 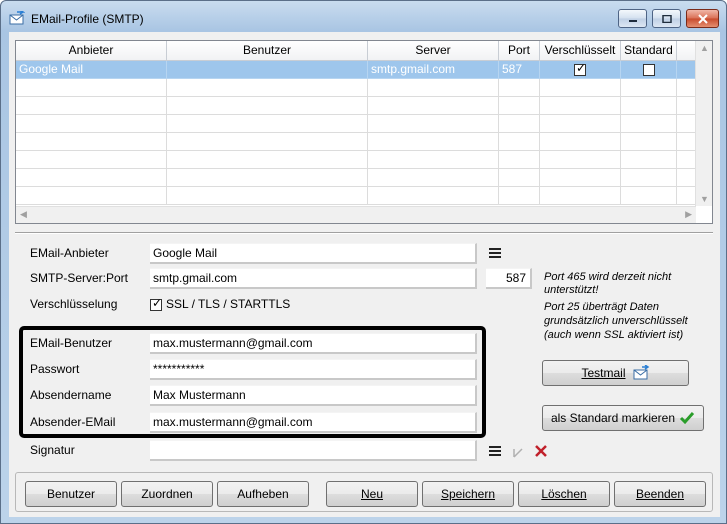 I want to click on cell-benutzer, so click(x=267, y=70).